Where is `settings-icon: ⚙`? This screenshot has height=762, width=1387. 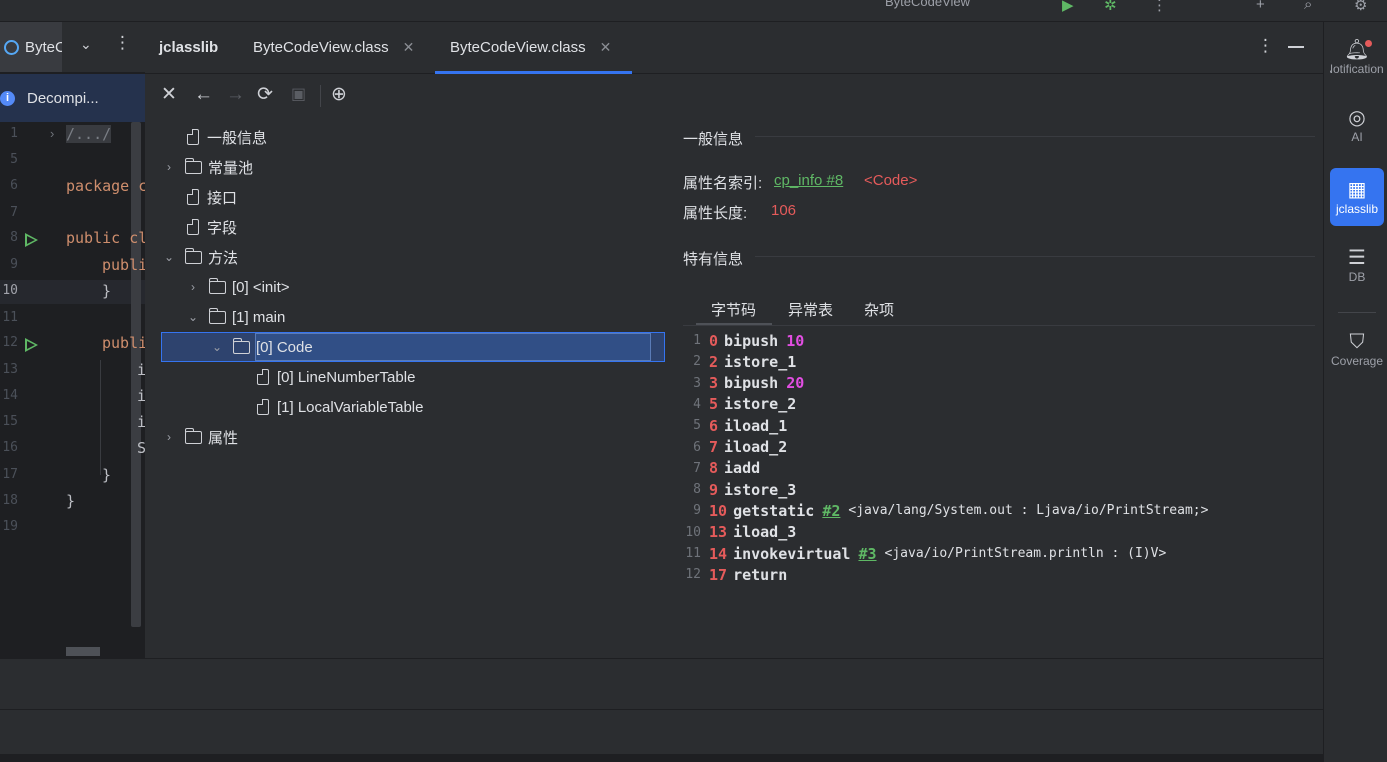 settings-icon: ⚙ is located at coordinates (1360, 7).